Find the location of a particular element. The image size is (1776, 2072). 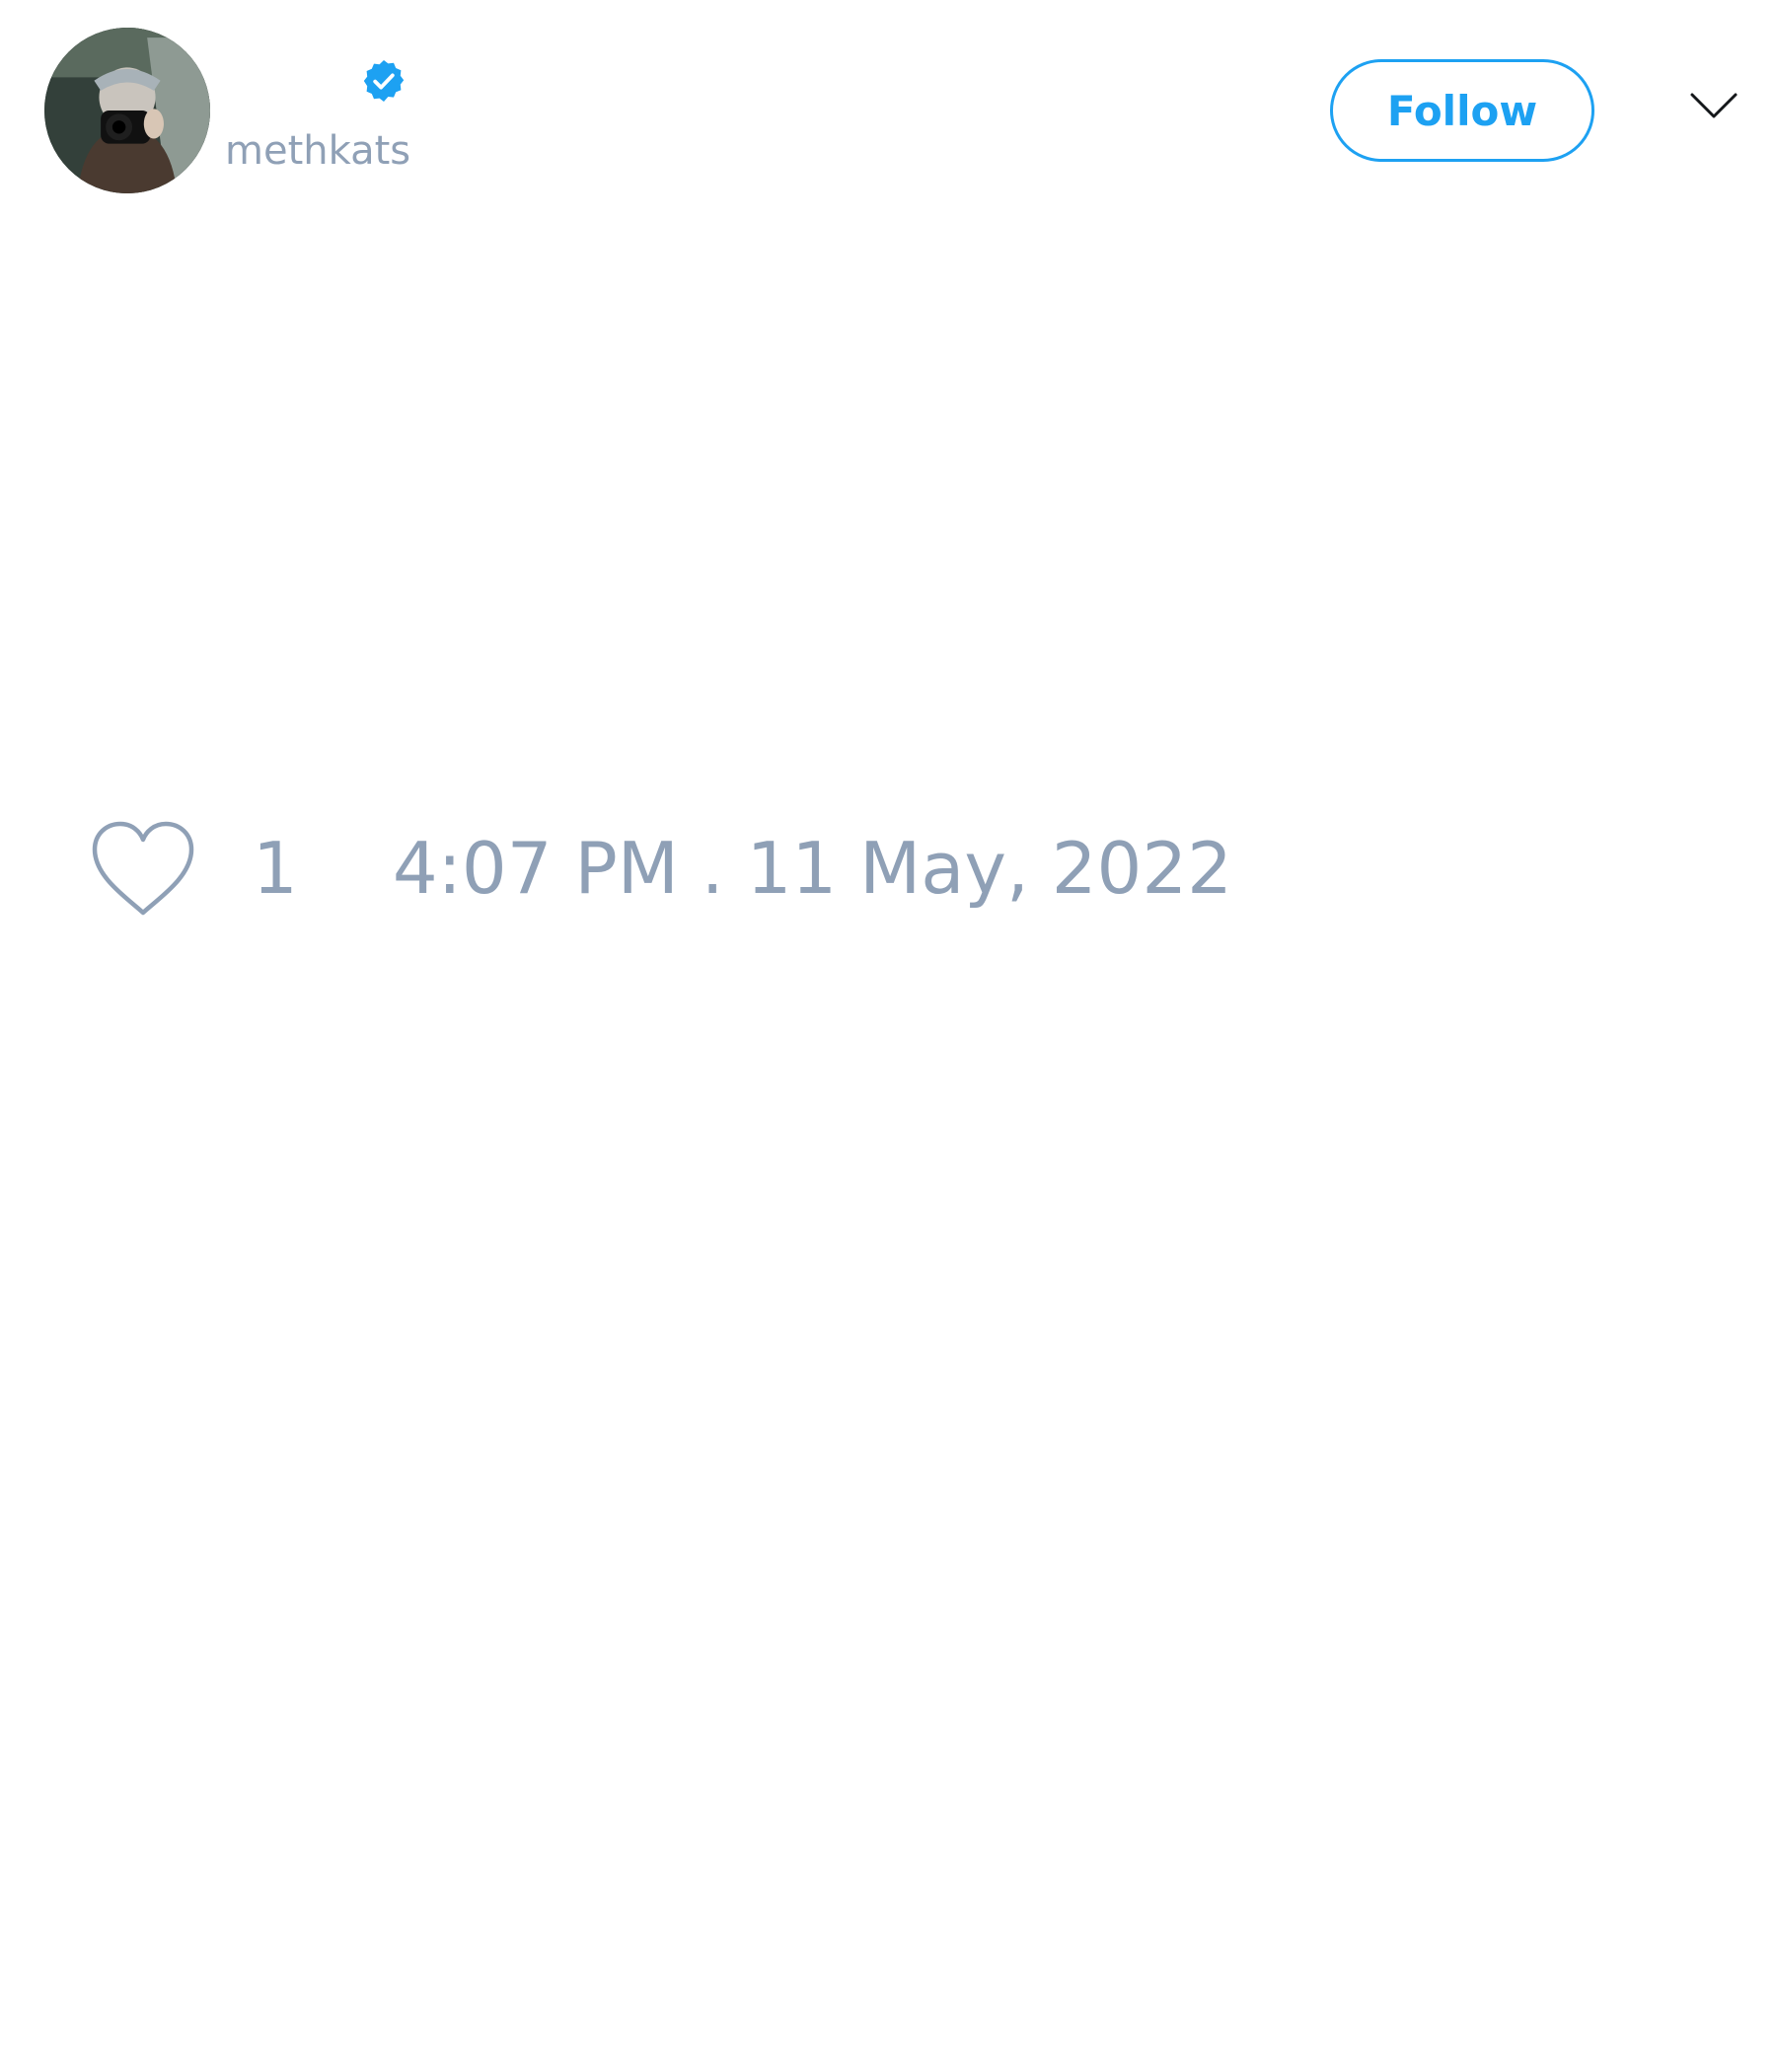

like-count: 1 is located at coordinates (275, 869).